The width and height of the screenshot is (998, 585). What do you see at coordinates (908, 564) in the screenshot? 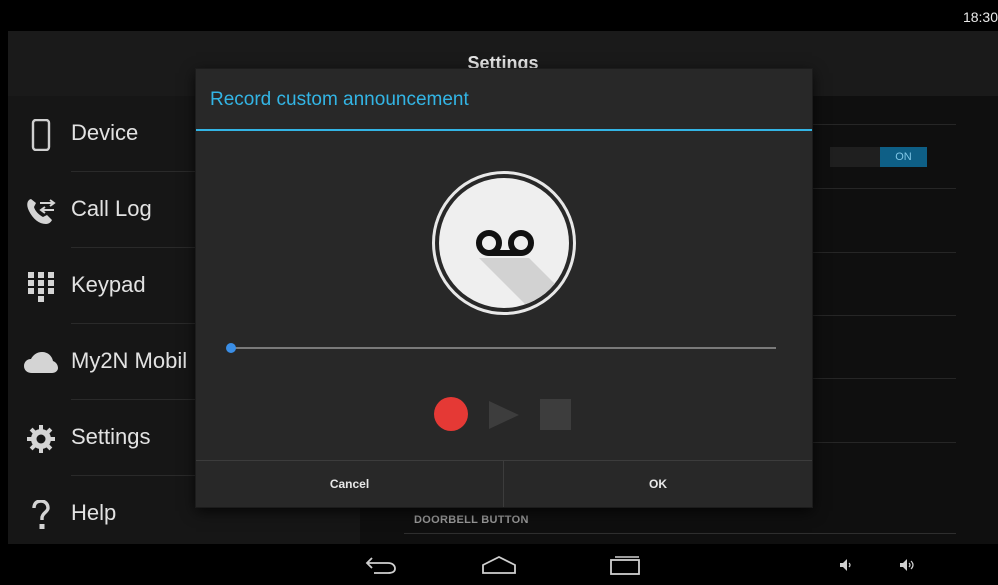
I see `volume-up-icon` at bounding box center [908, 564].